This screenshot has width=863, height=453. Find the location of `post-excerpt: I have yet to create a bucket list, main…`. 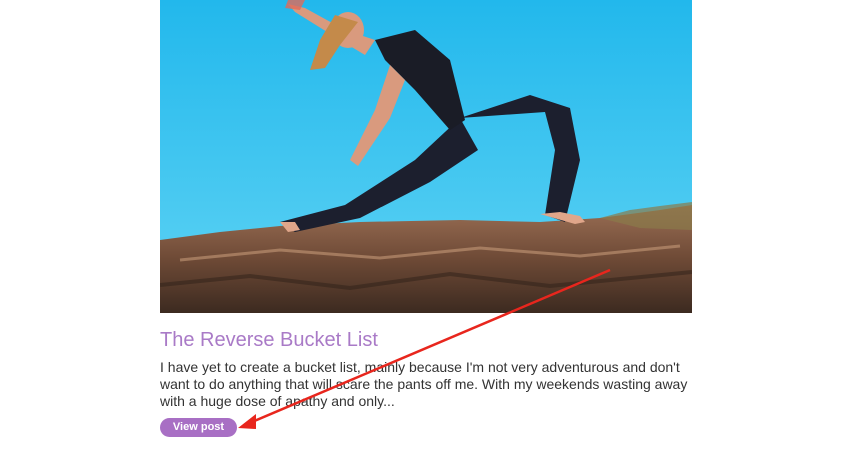

post-excerpt: I have yet to create a bucket list, main… is located at coordinates (424, 384).